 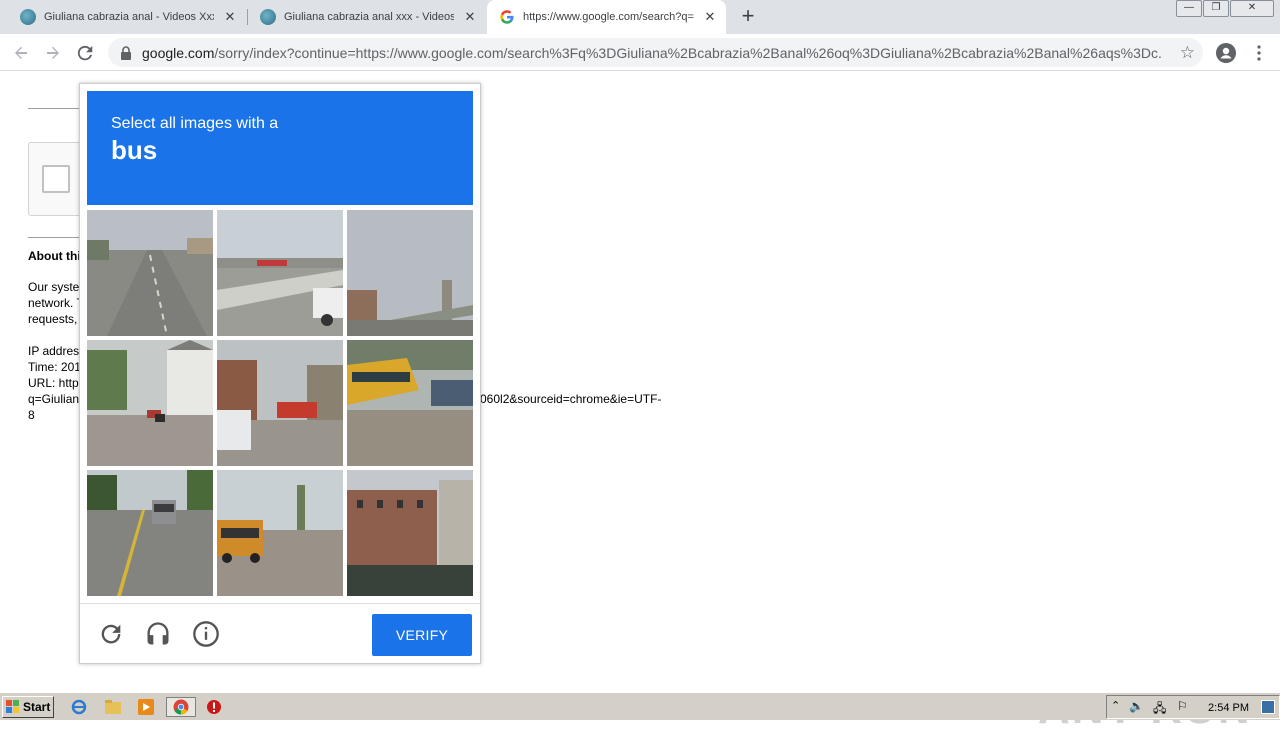 I want to click on help-button, so click(x=206, y=634).